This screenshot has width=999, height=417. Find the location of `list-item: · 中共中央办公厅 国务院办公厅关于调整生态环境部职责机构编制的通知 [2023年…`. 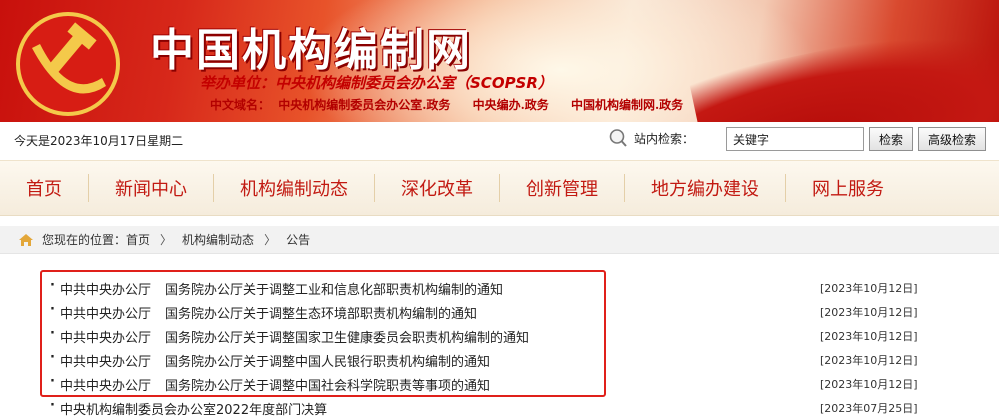

list-item: · 中共中央办公厅 国务院办公厅关于调整生态环境部职责机构编制的通知 [2023年… is located at coordinates (499, 312).